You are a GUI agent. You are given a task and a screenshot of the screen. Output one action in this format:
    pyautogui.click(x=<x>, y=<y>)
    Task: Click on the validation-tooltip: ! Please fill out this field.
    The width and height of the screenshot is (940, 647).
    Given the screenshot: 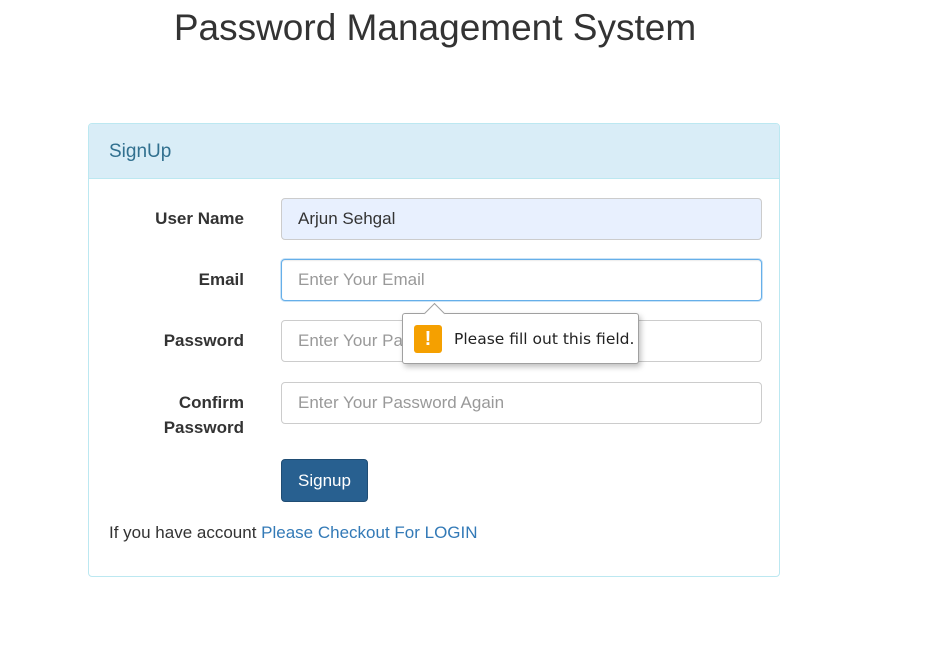 What is the action you would take?
    pyautogui.click(x=520, y=333)
    